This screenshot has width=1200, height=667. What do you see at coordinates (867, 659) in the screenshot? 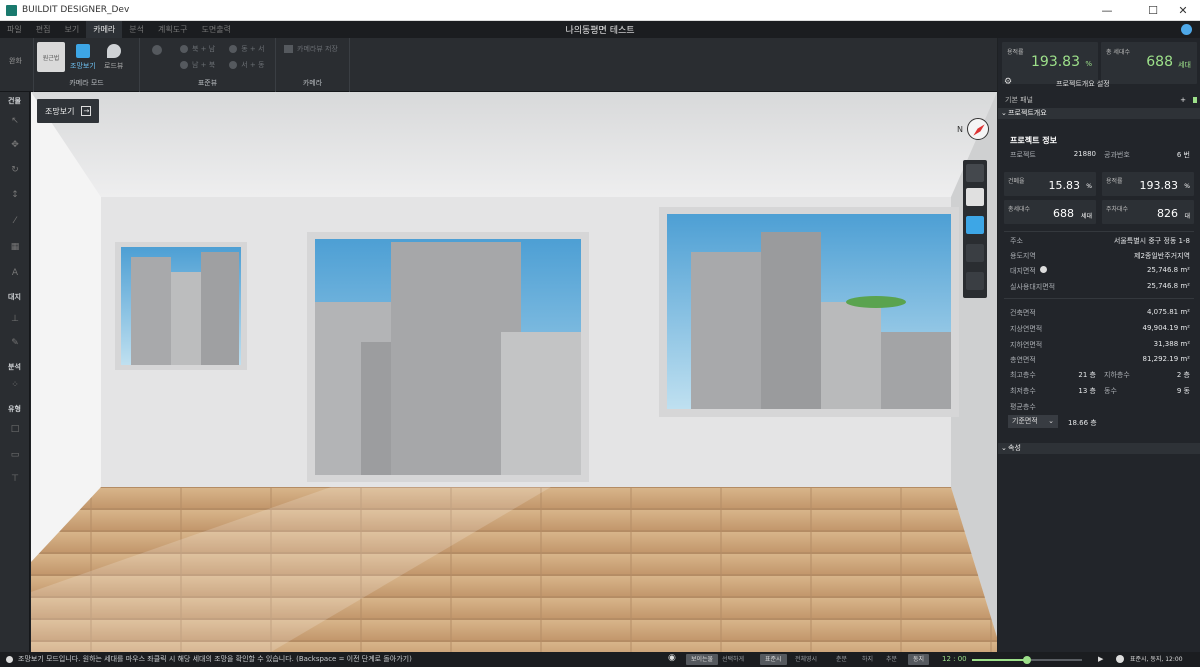
I see `time-summer-solstice: 하지` at bounding box center [867, 659].